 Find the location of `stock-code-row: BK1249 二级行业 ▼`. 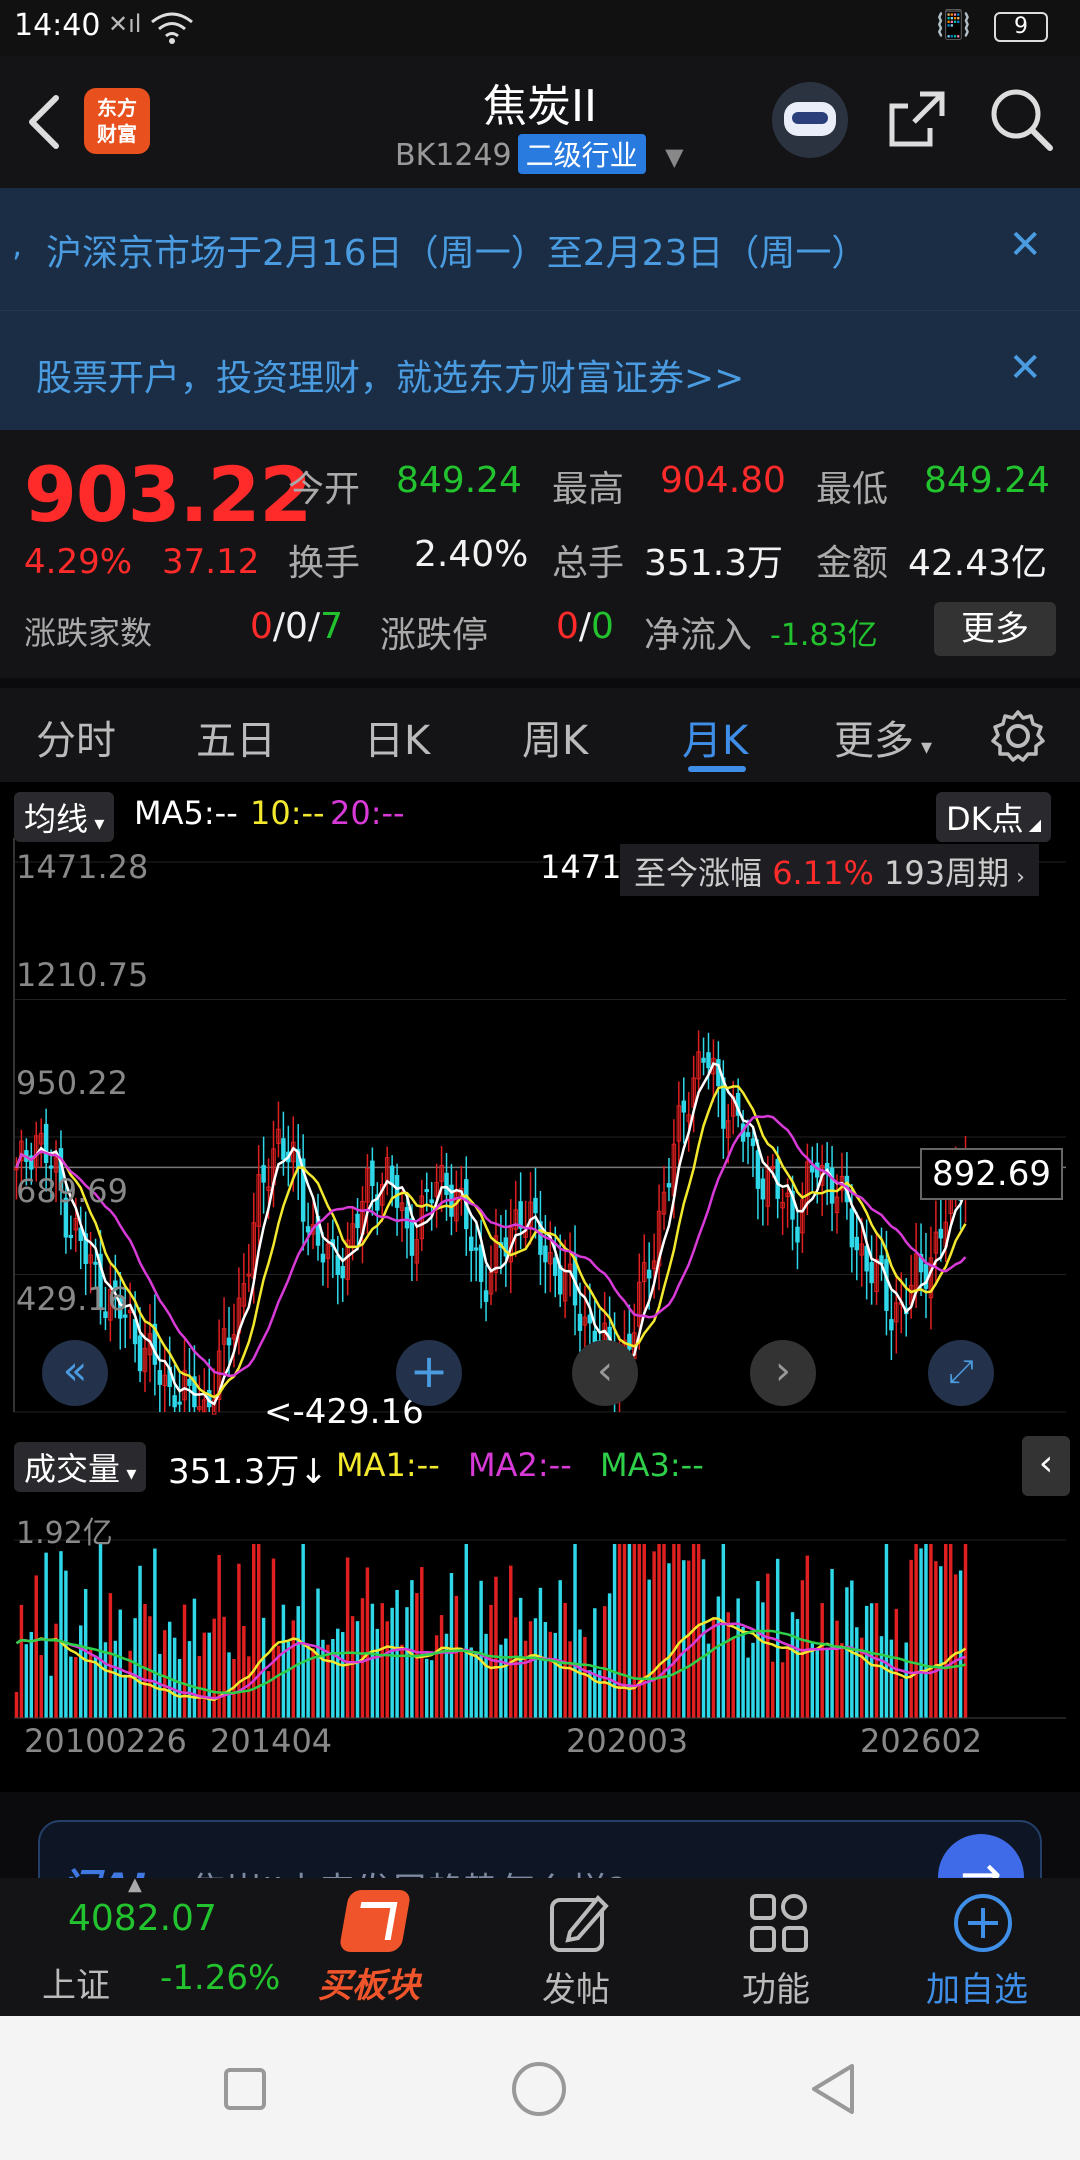

stock-code-row: BK1249 二级行业 ▼ is located at coordinates (539, 154).